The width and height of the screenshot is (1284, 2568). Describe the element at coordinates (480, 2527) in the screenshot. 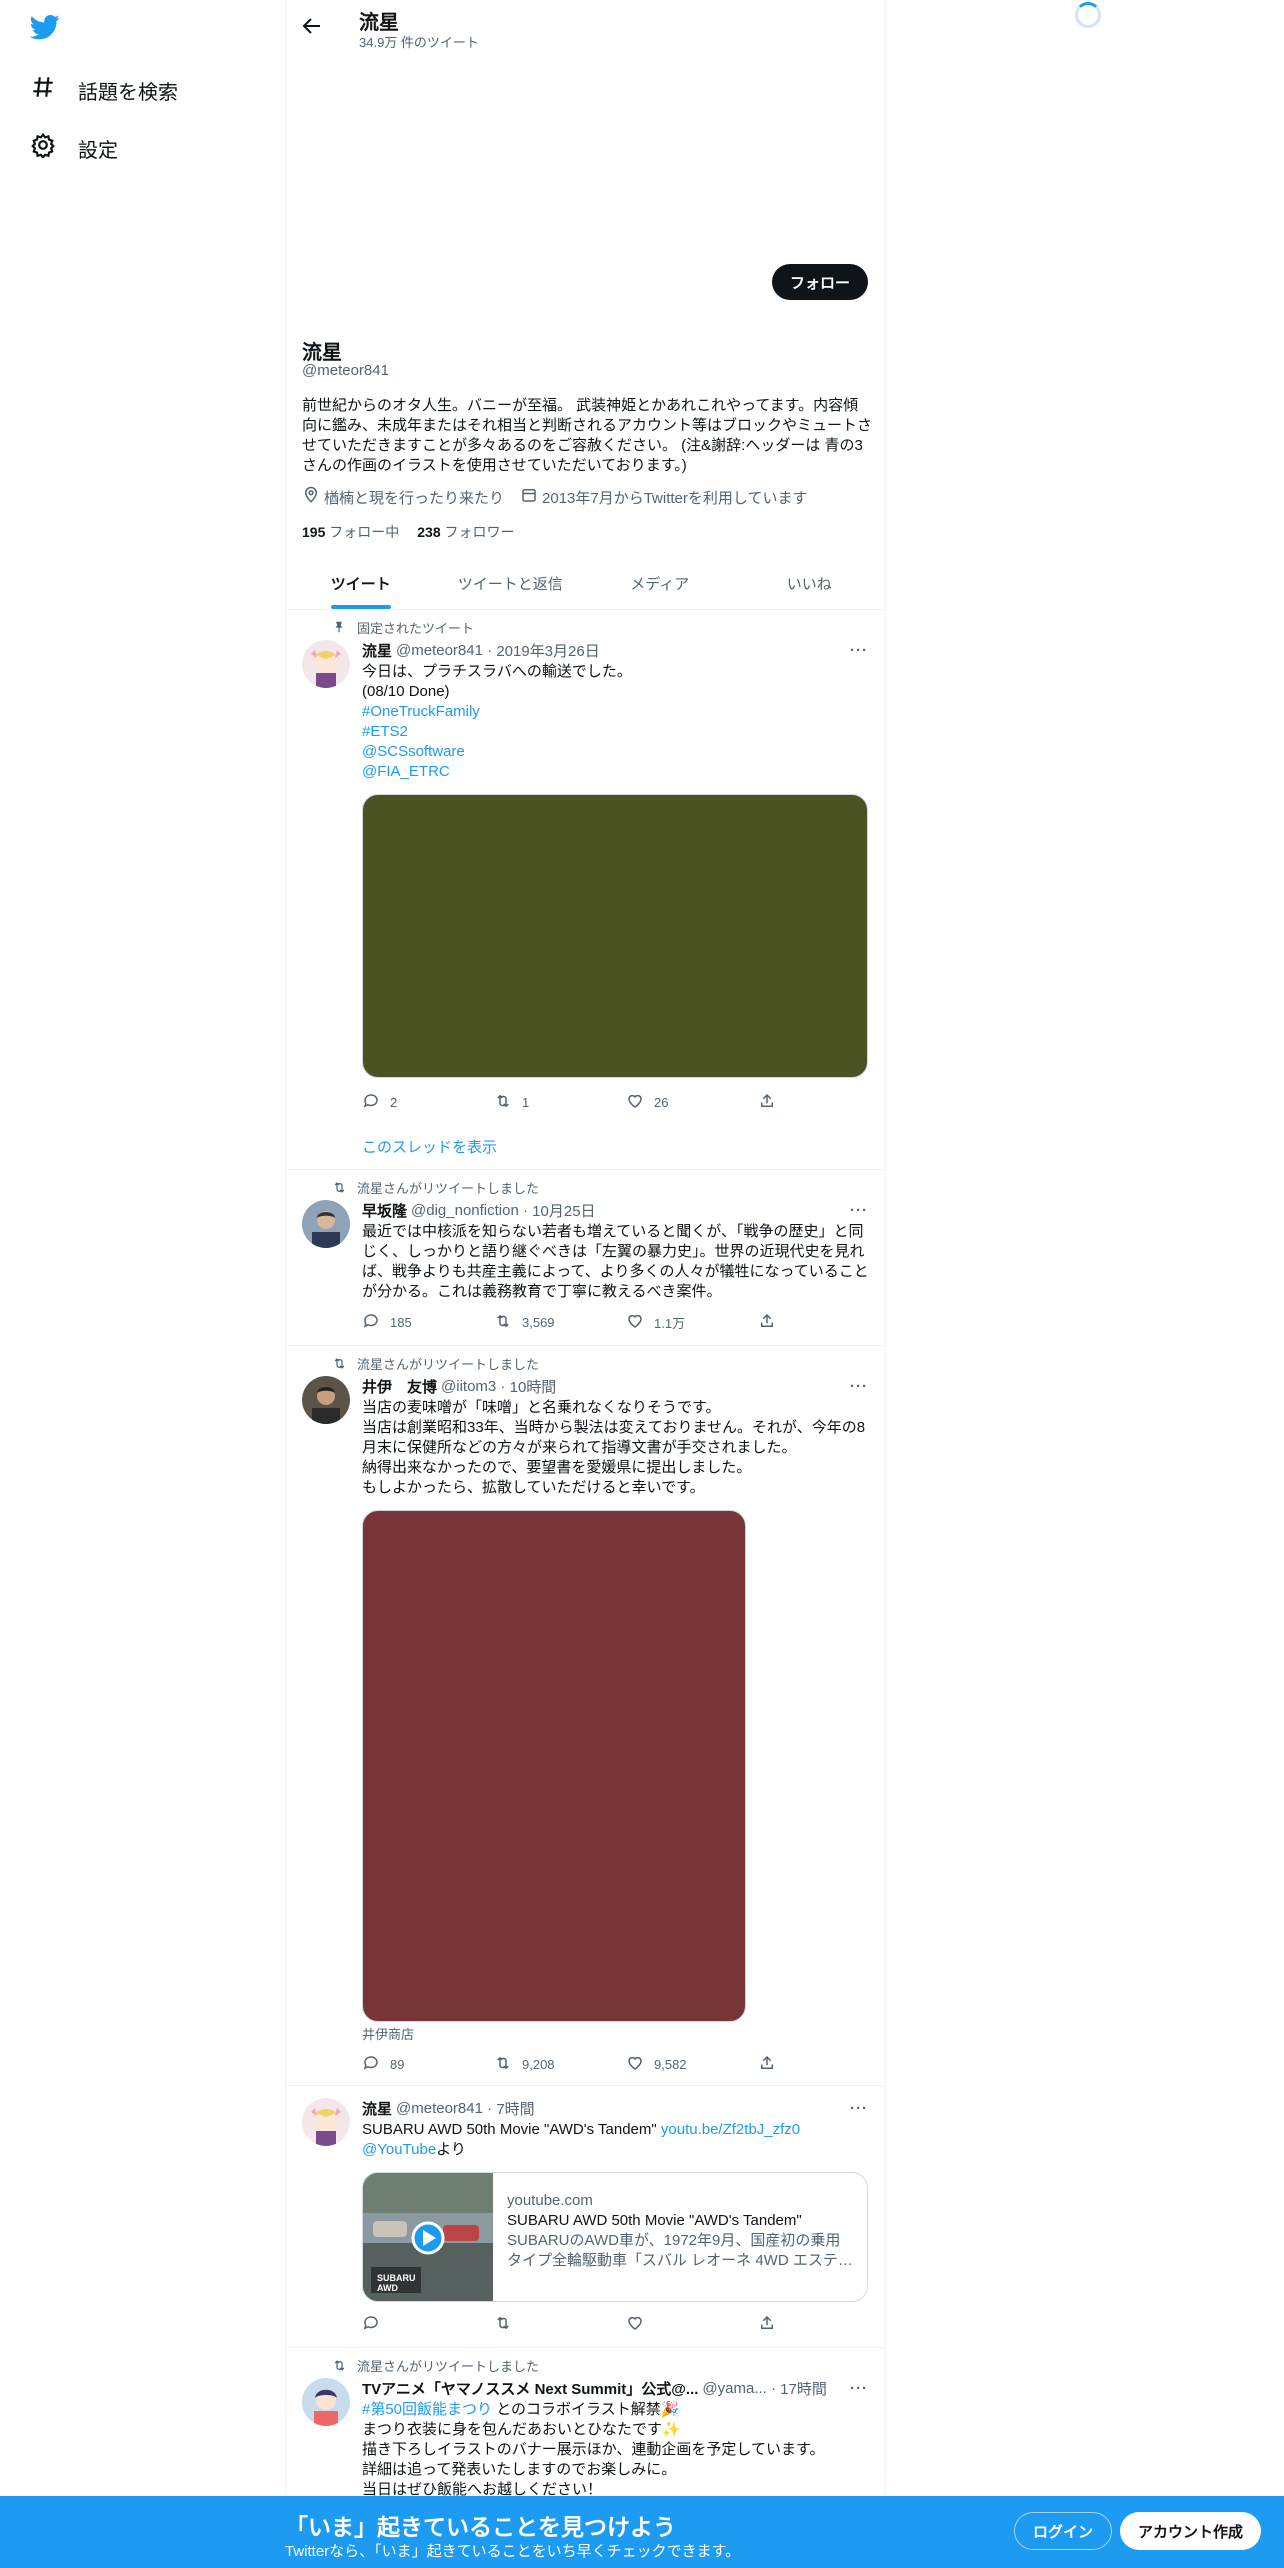

I see `banner-title: 「いま」起きていることを見つけよう` at that location.